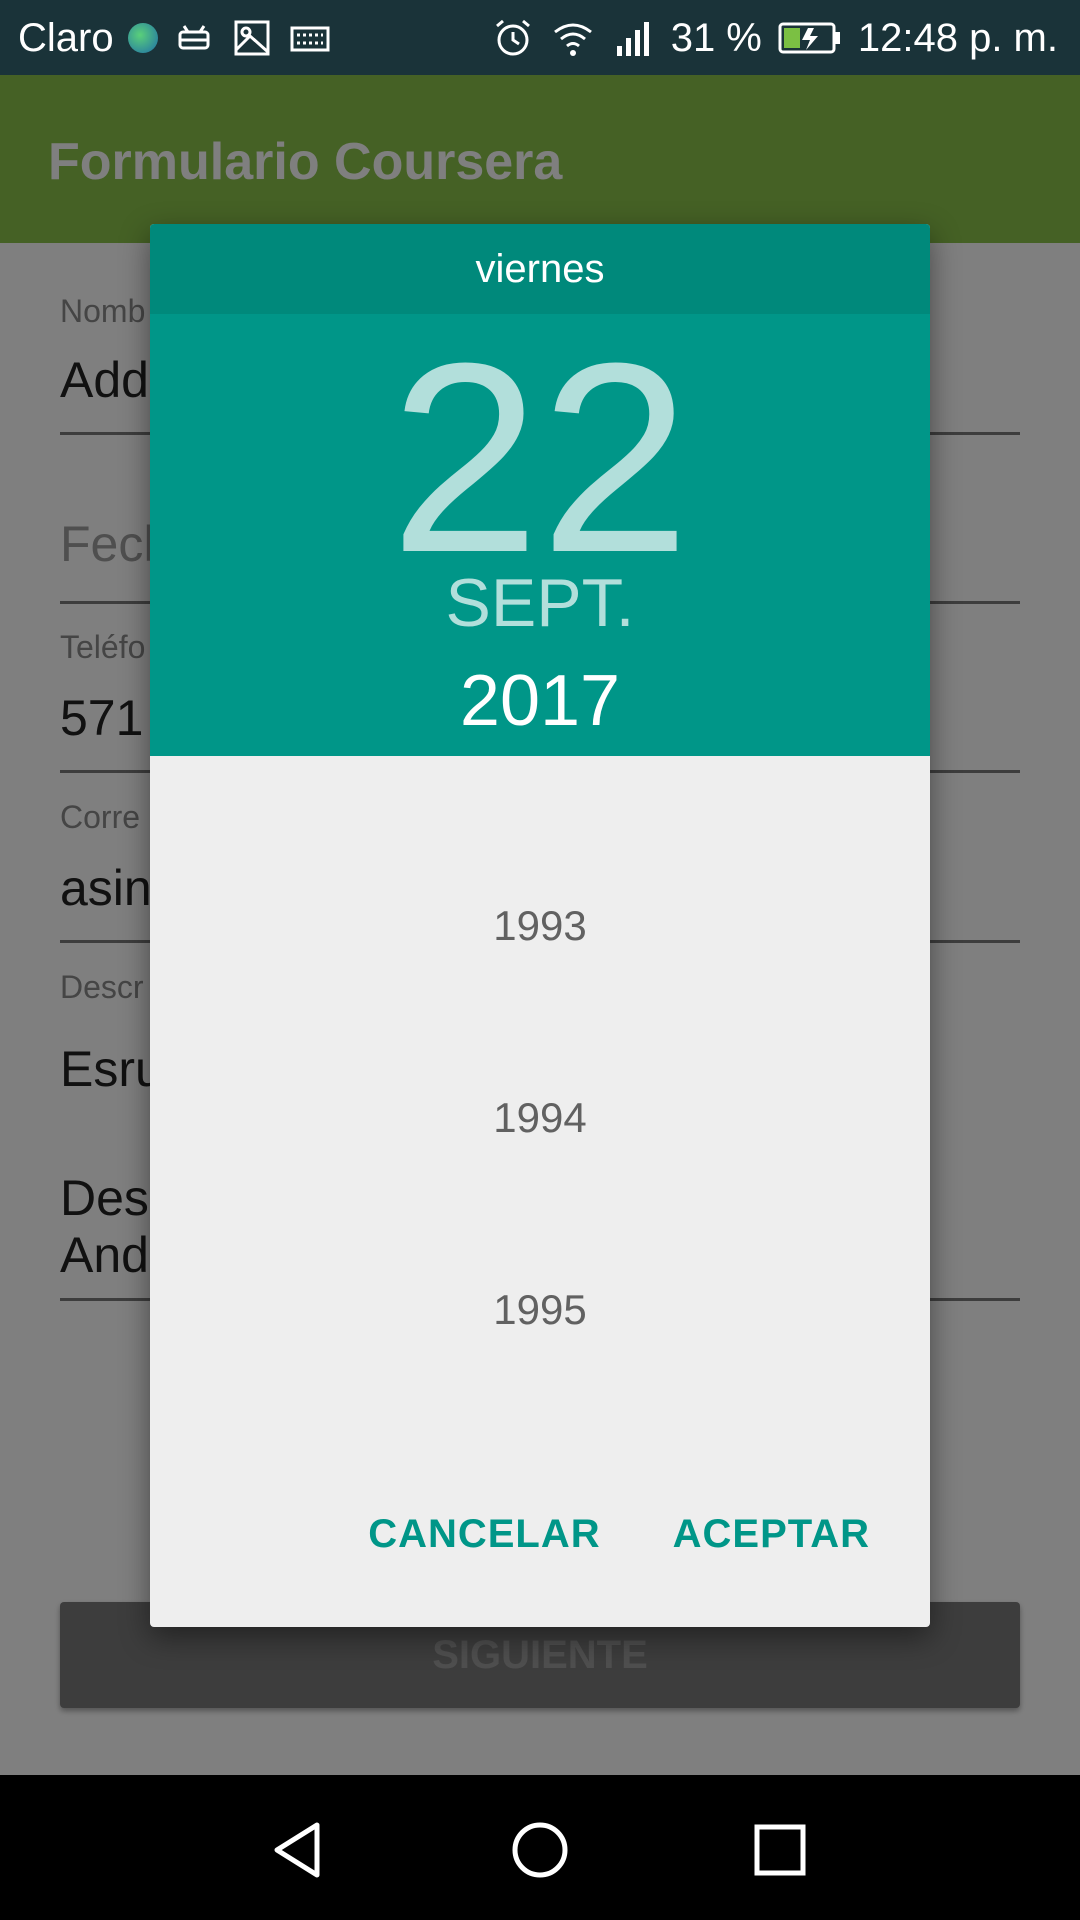  I want to click on status-right: 31 % 12:48 p. m., so click(774, 38).